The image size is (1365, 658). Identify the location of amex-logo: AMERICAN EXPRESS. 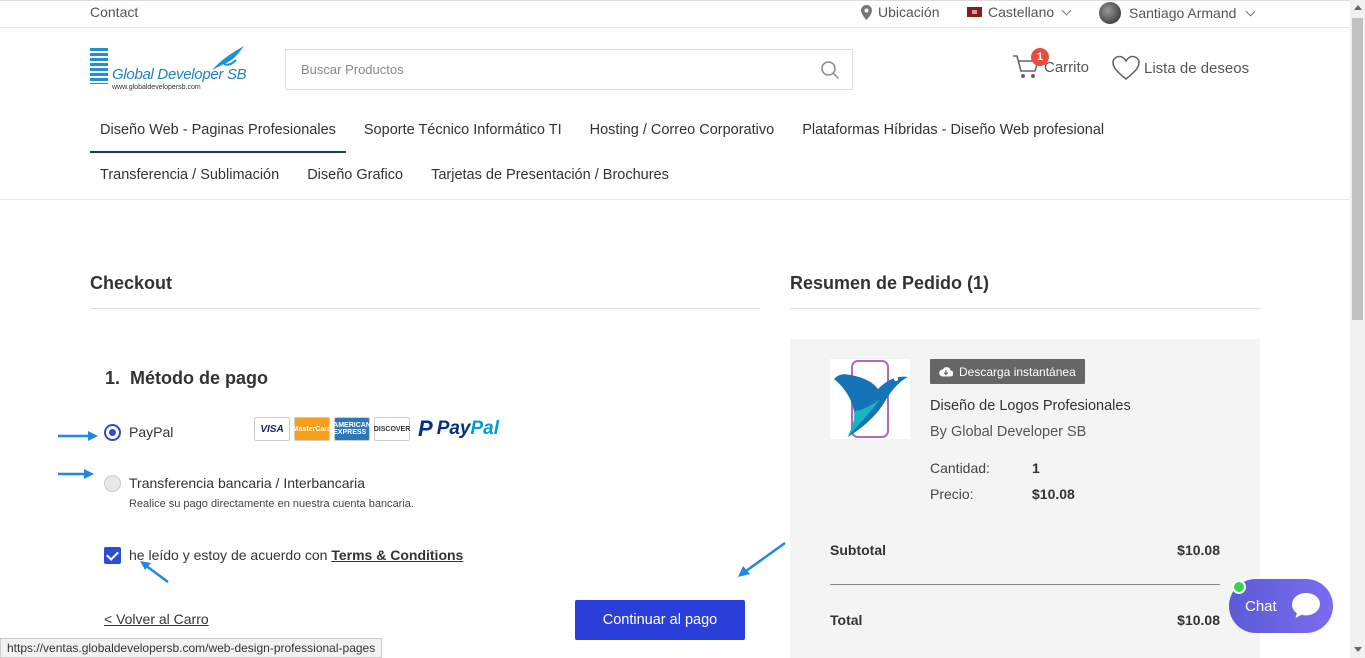
(352, 429).